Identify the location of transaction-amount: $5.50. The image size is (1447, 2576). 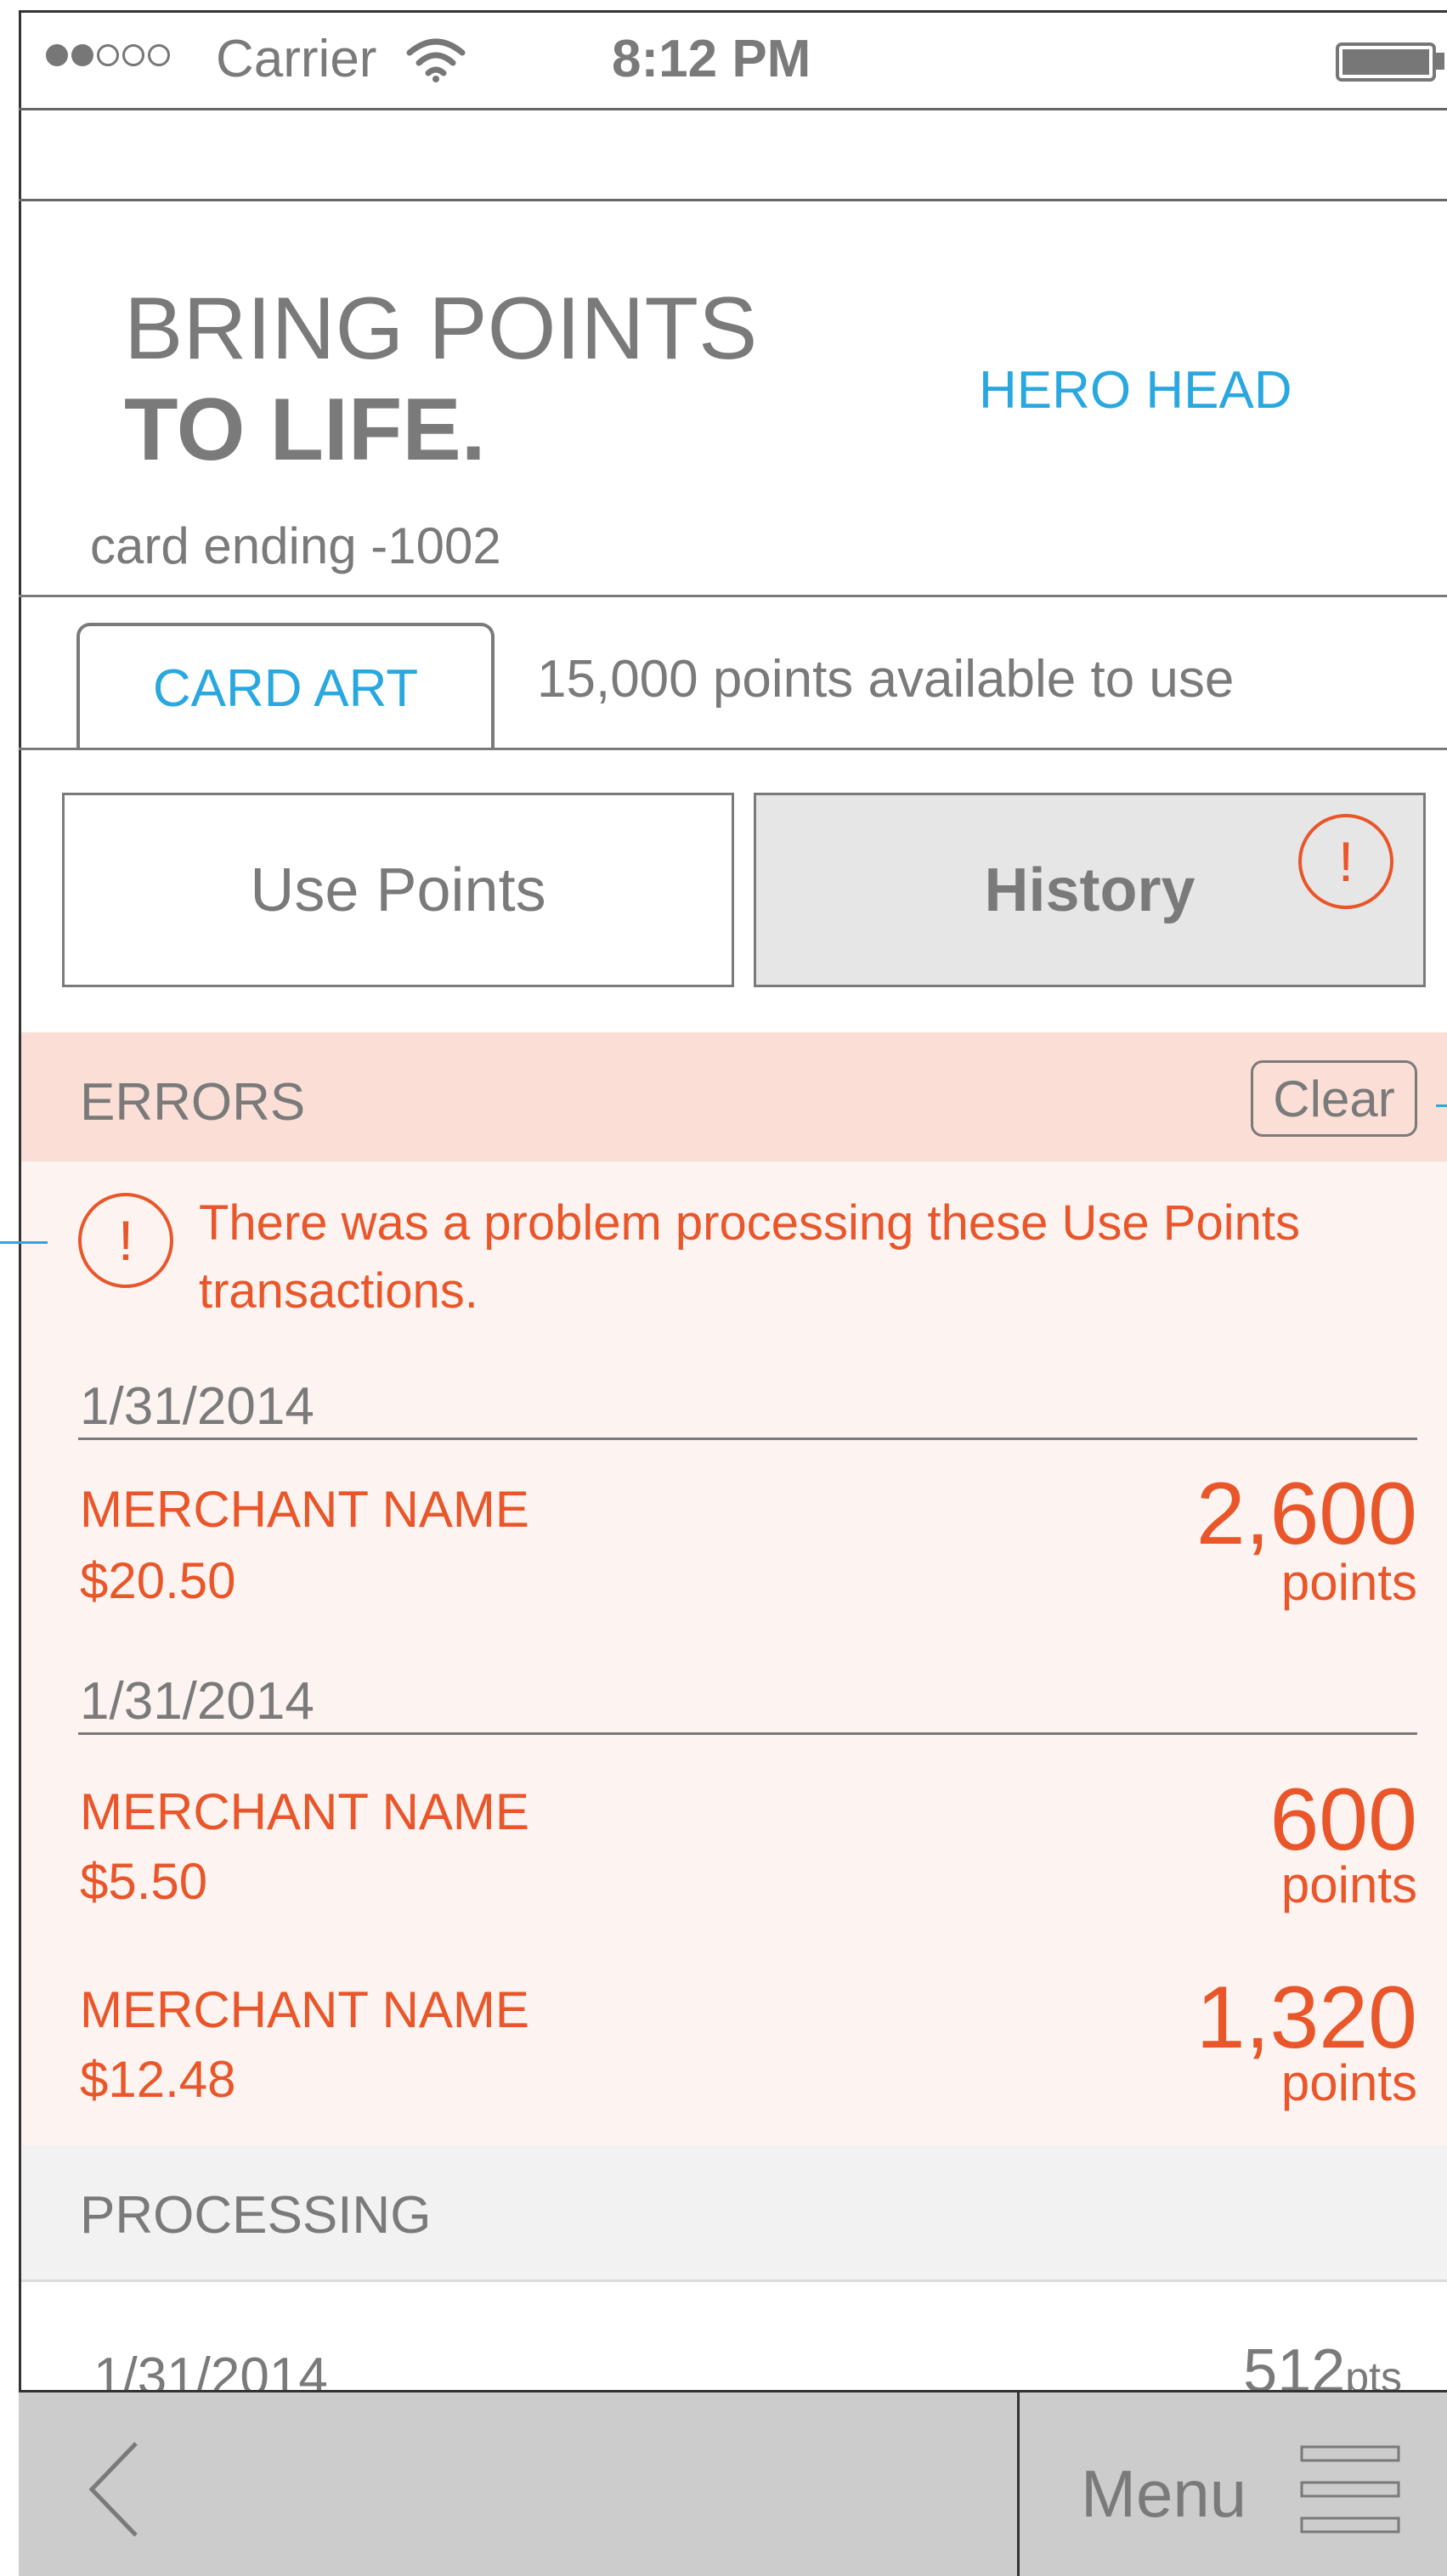
(144, 1882).